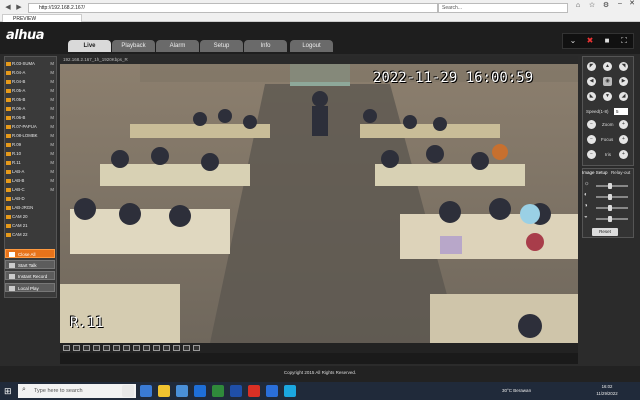 Image resolution: width=640 pixels, height=400 pixels. What do you see at coordinates (30, 253) in the screenshot?
I see `close-all-button: Close All` at bounding box center [30, 253].